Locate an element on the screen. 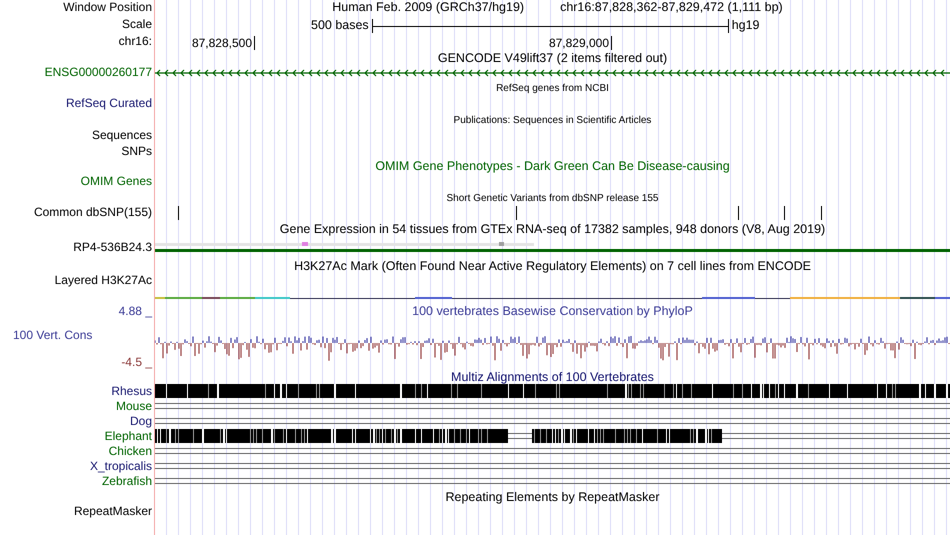 The width and height of the screenshot is (950, 535). species-label: Chicken is located at coordinates (130, 451).